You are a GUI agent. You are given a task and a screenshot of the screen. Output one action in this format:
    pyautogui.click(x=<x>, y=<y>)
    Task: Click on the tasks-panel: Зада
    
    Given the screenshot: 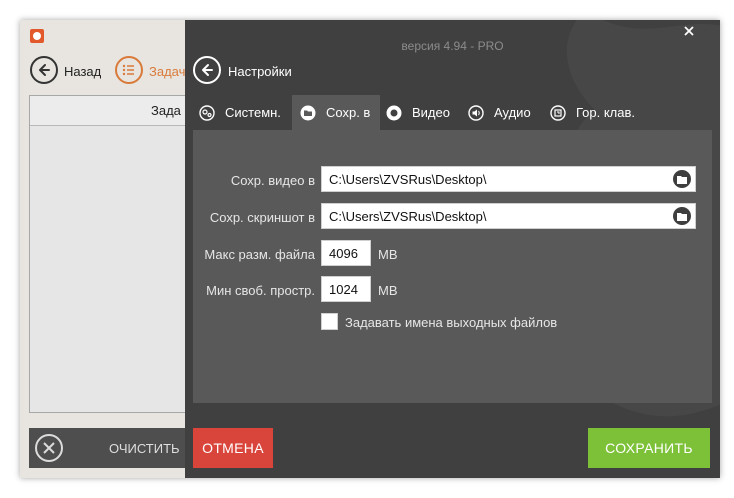 What is the action you would take?
    pyautogui.click(x=109, y=254)
    